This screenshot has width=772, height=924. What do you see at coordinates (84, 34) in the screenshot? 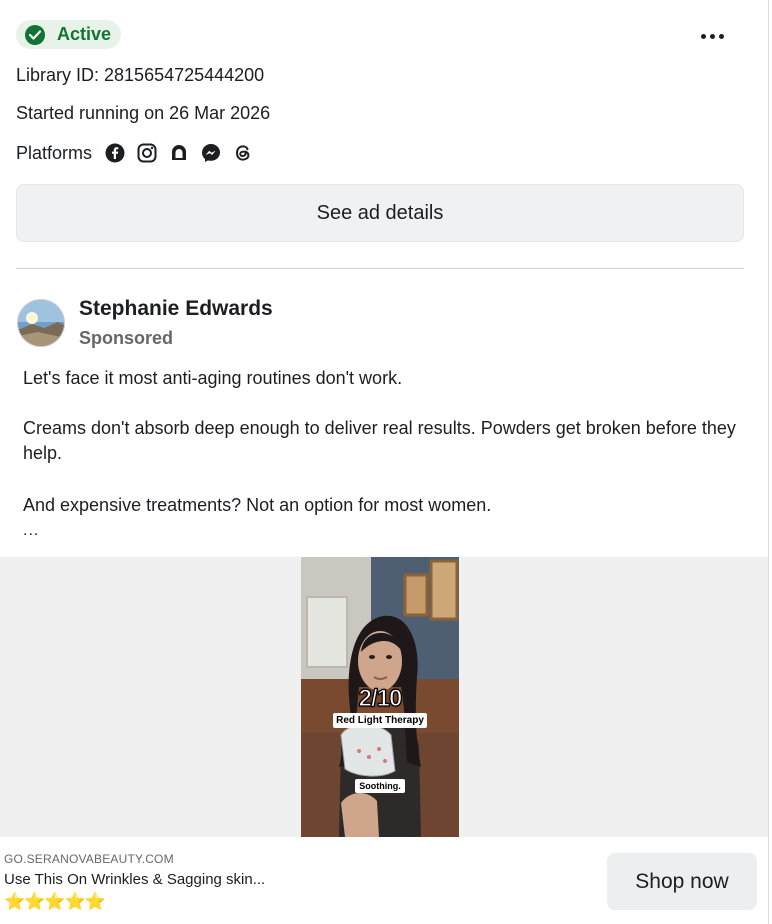
I see `status-label: Active` at bounding box center [84, 34].